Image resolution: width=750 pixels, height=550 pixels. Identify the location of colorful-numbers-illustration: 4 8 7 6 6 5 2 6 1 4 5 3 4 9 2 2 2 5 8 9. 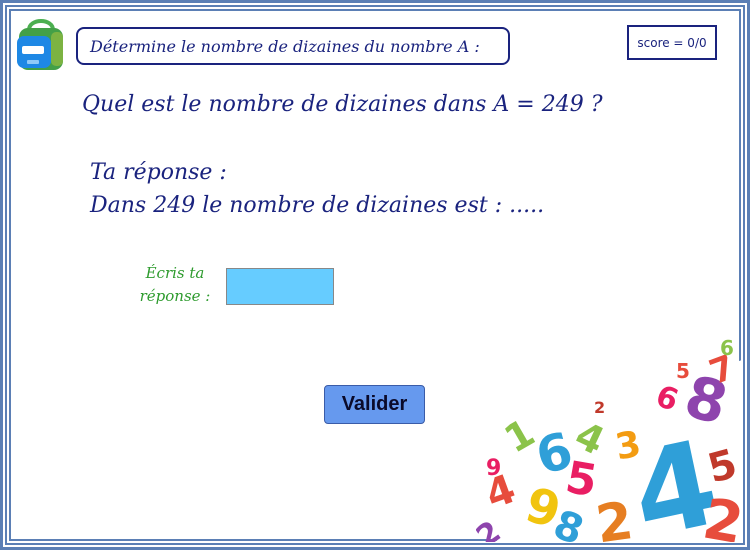
(609, 439).